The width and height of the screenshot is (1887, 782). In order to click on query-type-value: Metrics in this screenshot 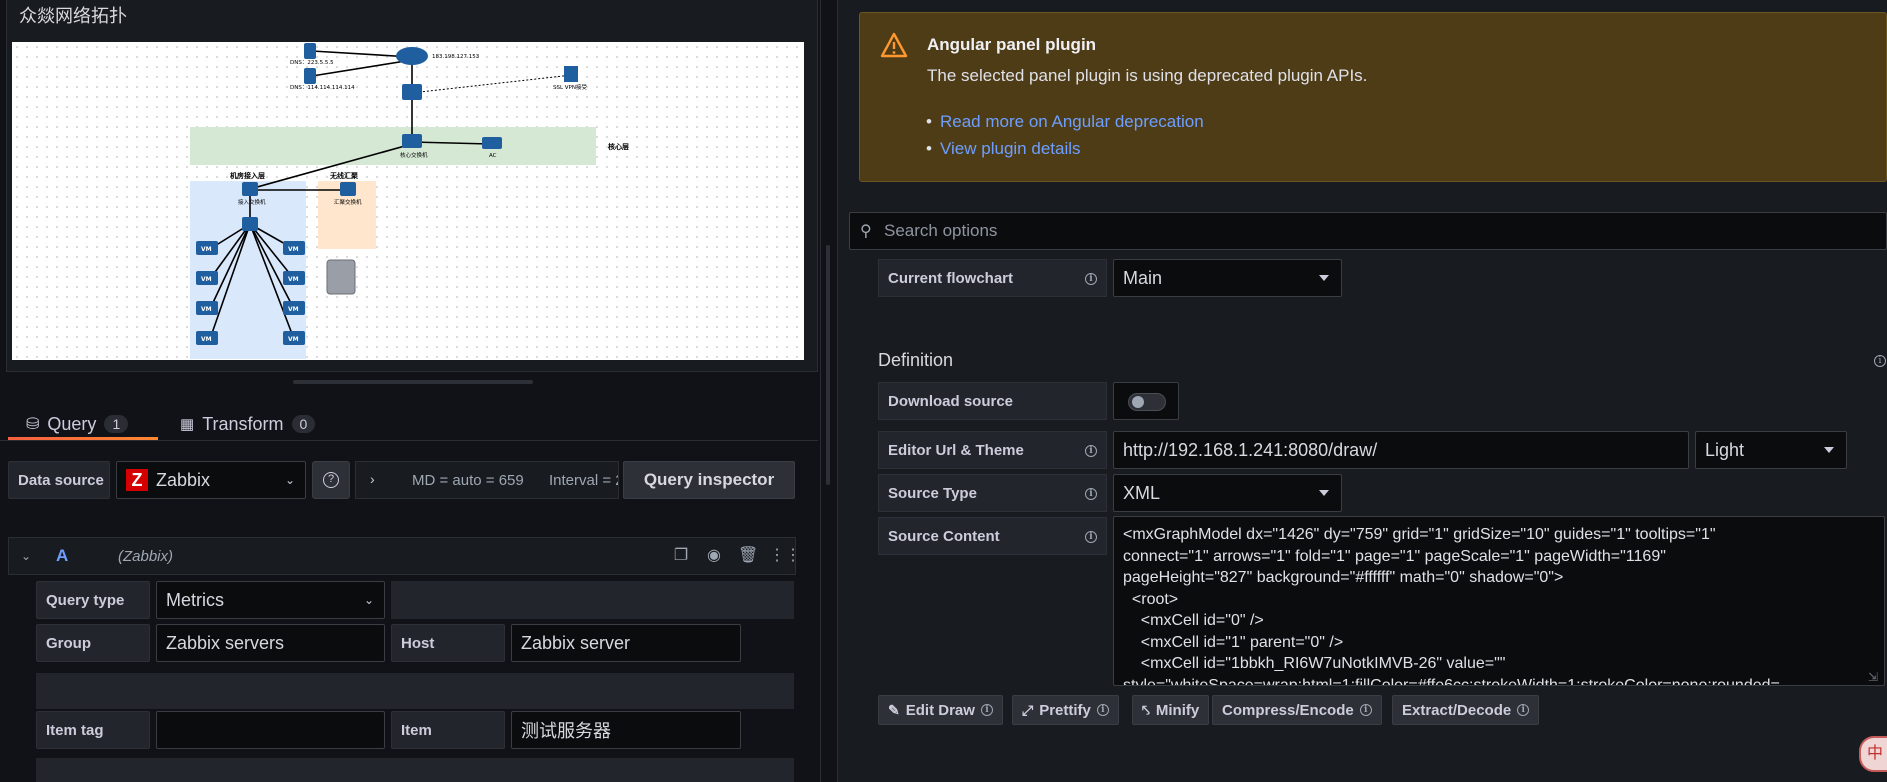, I will do `click(195, 599)`.